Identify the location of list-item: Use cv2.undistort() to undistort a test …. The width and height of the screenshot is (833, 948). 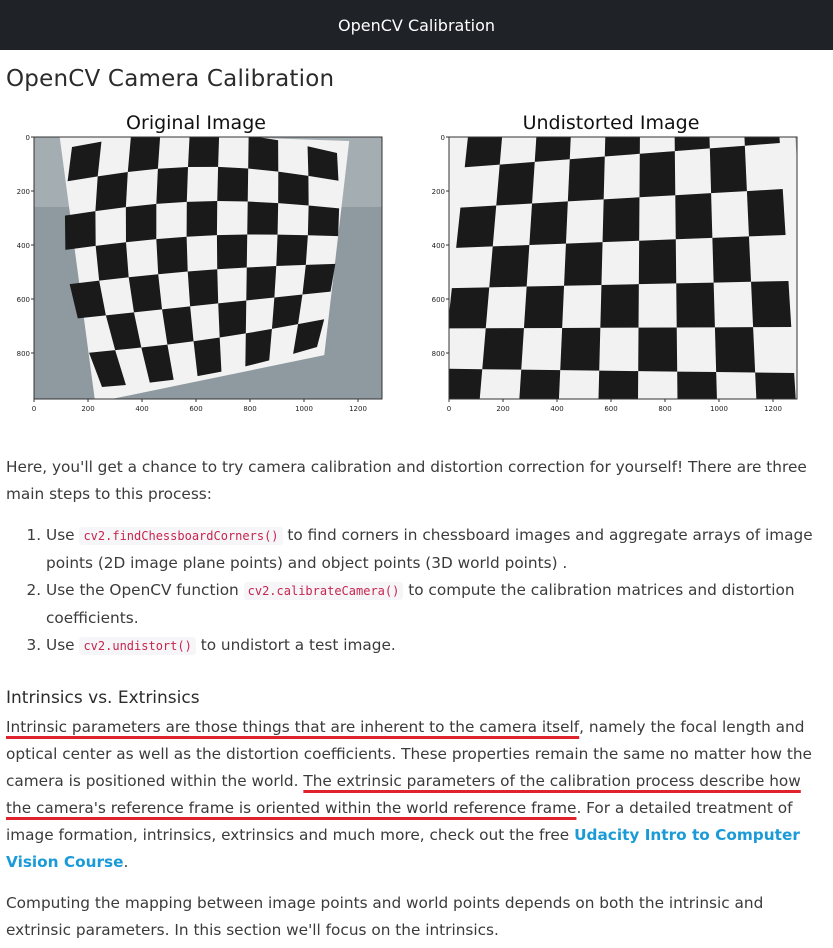
(436, 646).